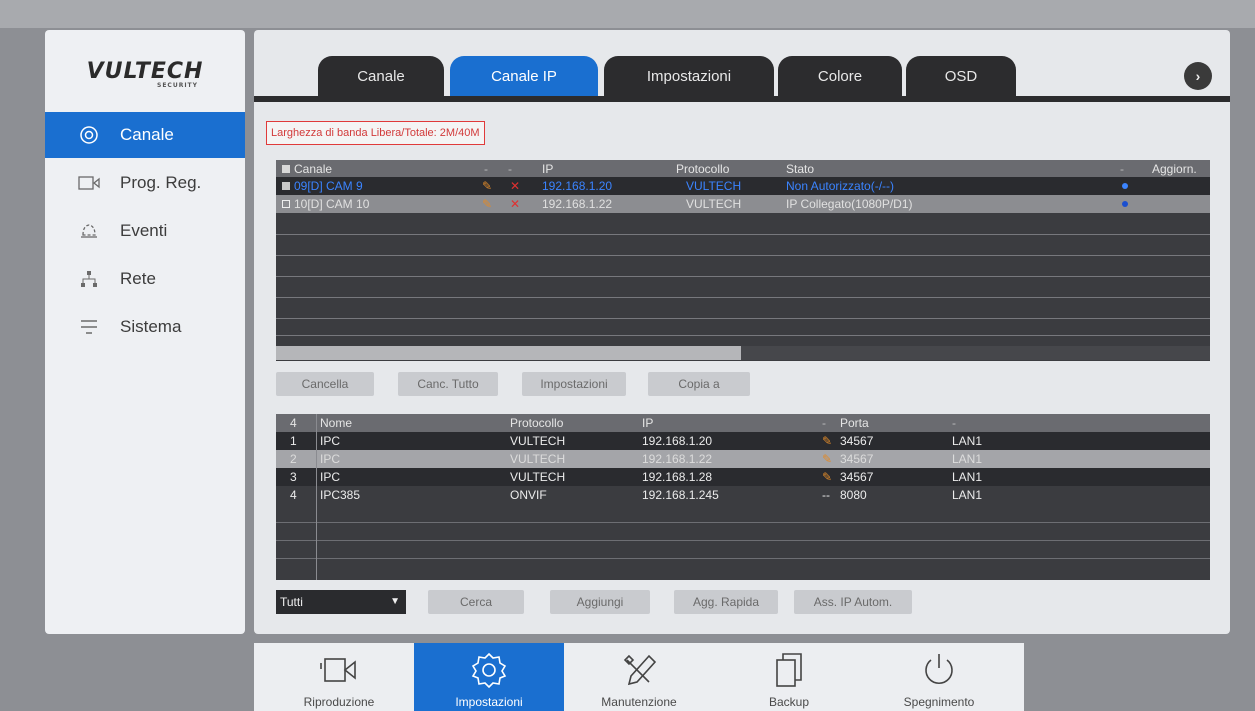 Image resolution: width=1255 pixels, height=711 pixels. Describe the element at coordinates (341, 602) in the screenshot. I see `filter-select: Tutti ▼` at that location.